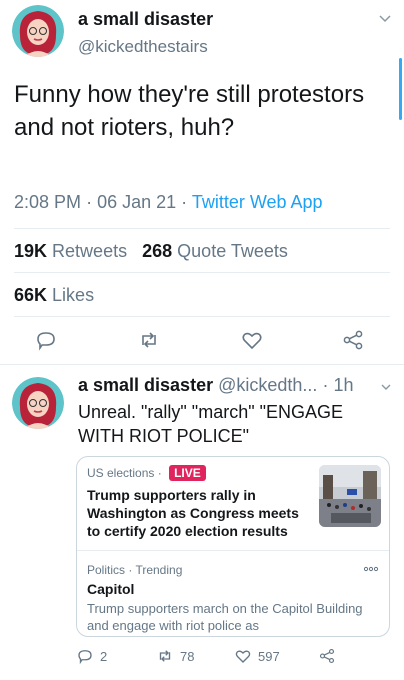 This screenshot has height=680, width=404. I want to click on like-button: 597, so click(257, 656).